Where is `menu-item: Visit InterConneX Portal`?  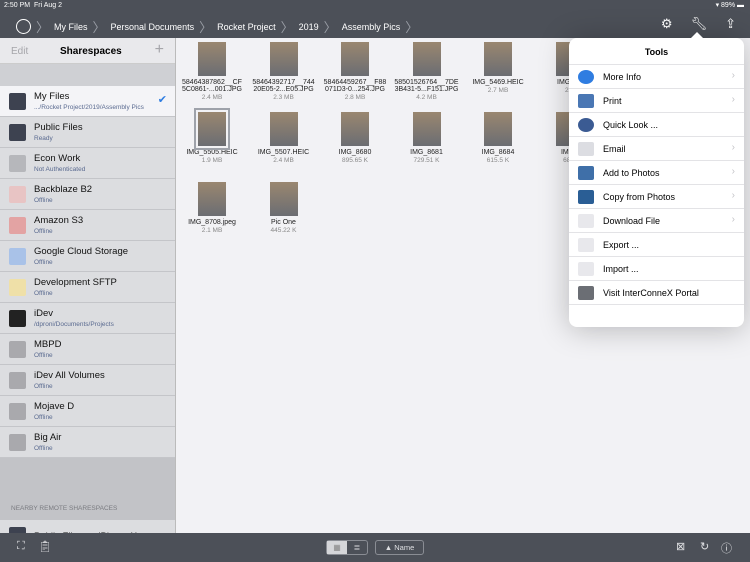 menu-item: Visit InterConneX Portal is located at coordinates (656, 293).